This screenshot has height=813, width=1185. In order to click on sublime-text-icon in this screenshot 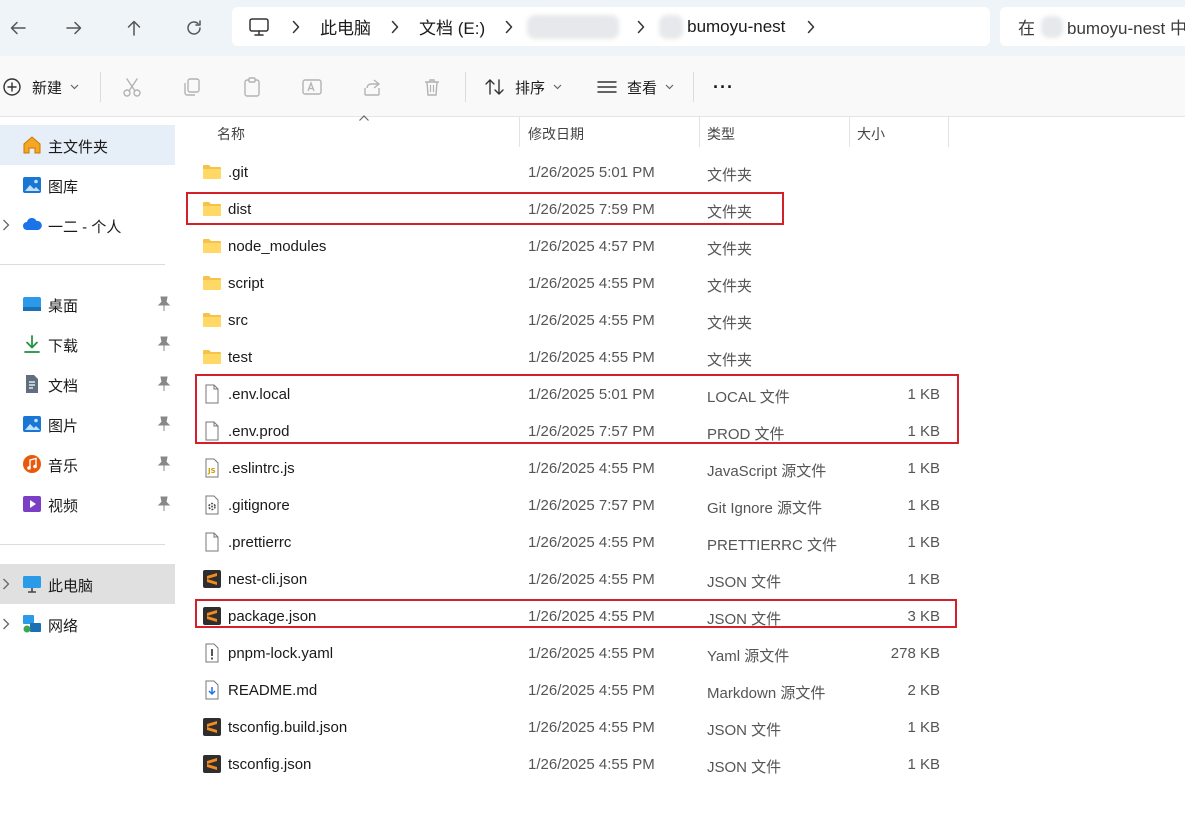, I will do `click(212, 727)`.